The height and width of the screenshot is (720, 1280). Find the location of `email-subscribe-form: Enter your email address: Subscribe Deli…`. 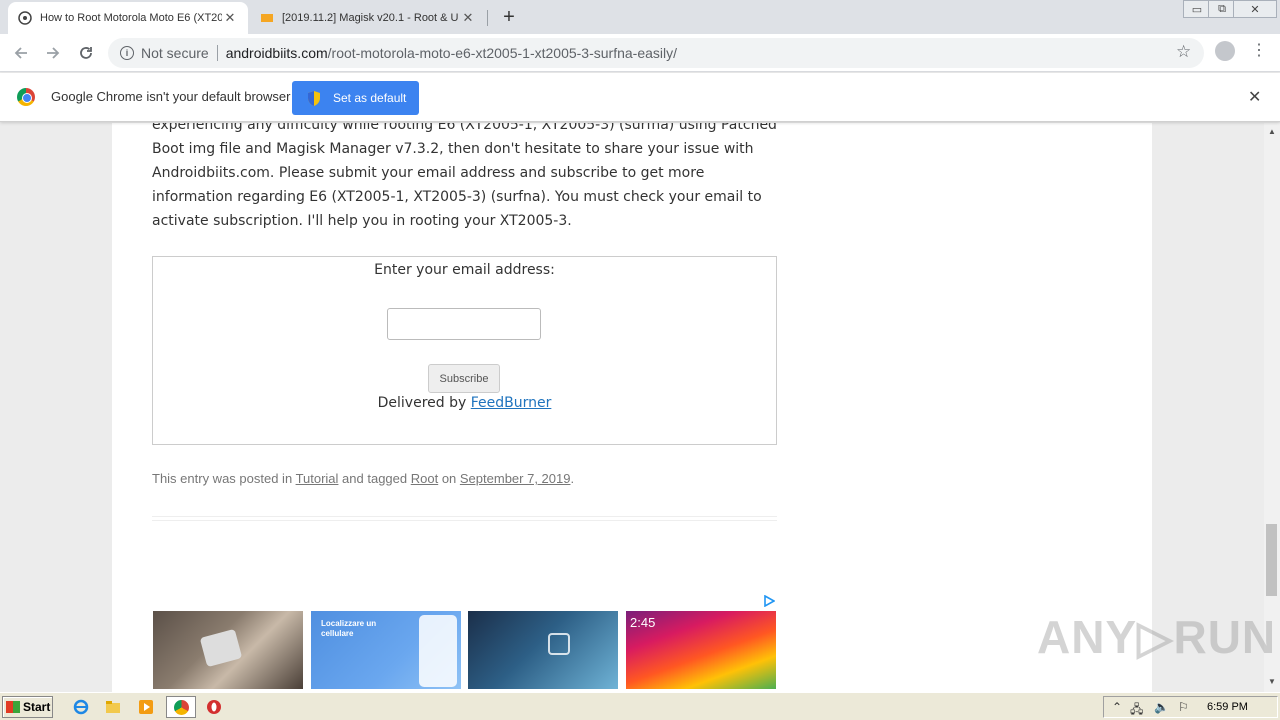

email-subscribe-form: Enter your email address: Subscribe Deli… is located at coordinates (464, 350).